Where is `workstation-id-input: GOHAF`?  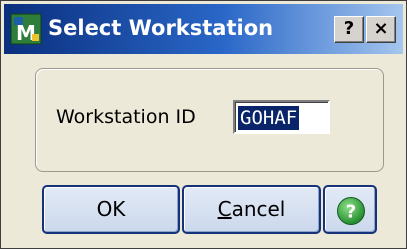
workstation-id-input: GOHAF is located at coordinates (281, 117).